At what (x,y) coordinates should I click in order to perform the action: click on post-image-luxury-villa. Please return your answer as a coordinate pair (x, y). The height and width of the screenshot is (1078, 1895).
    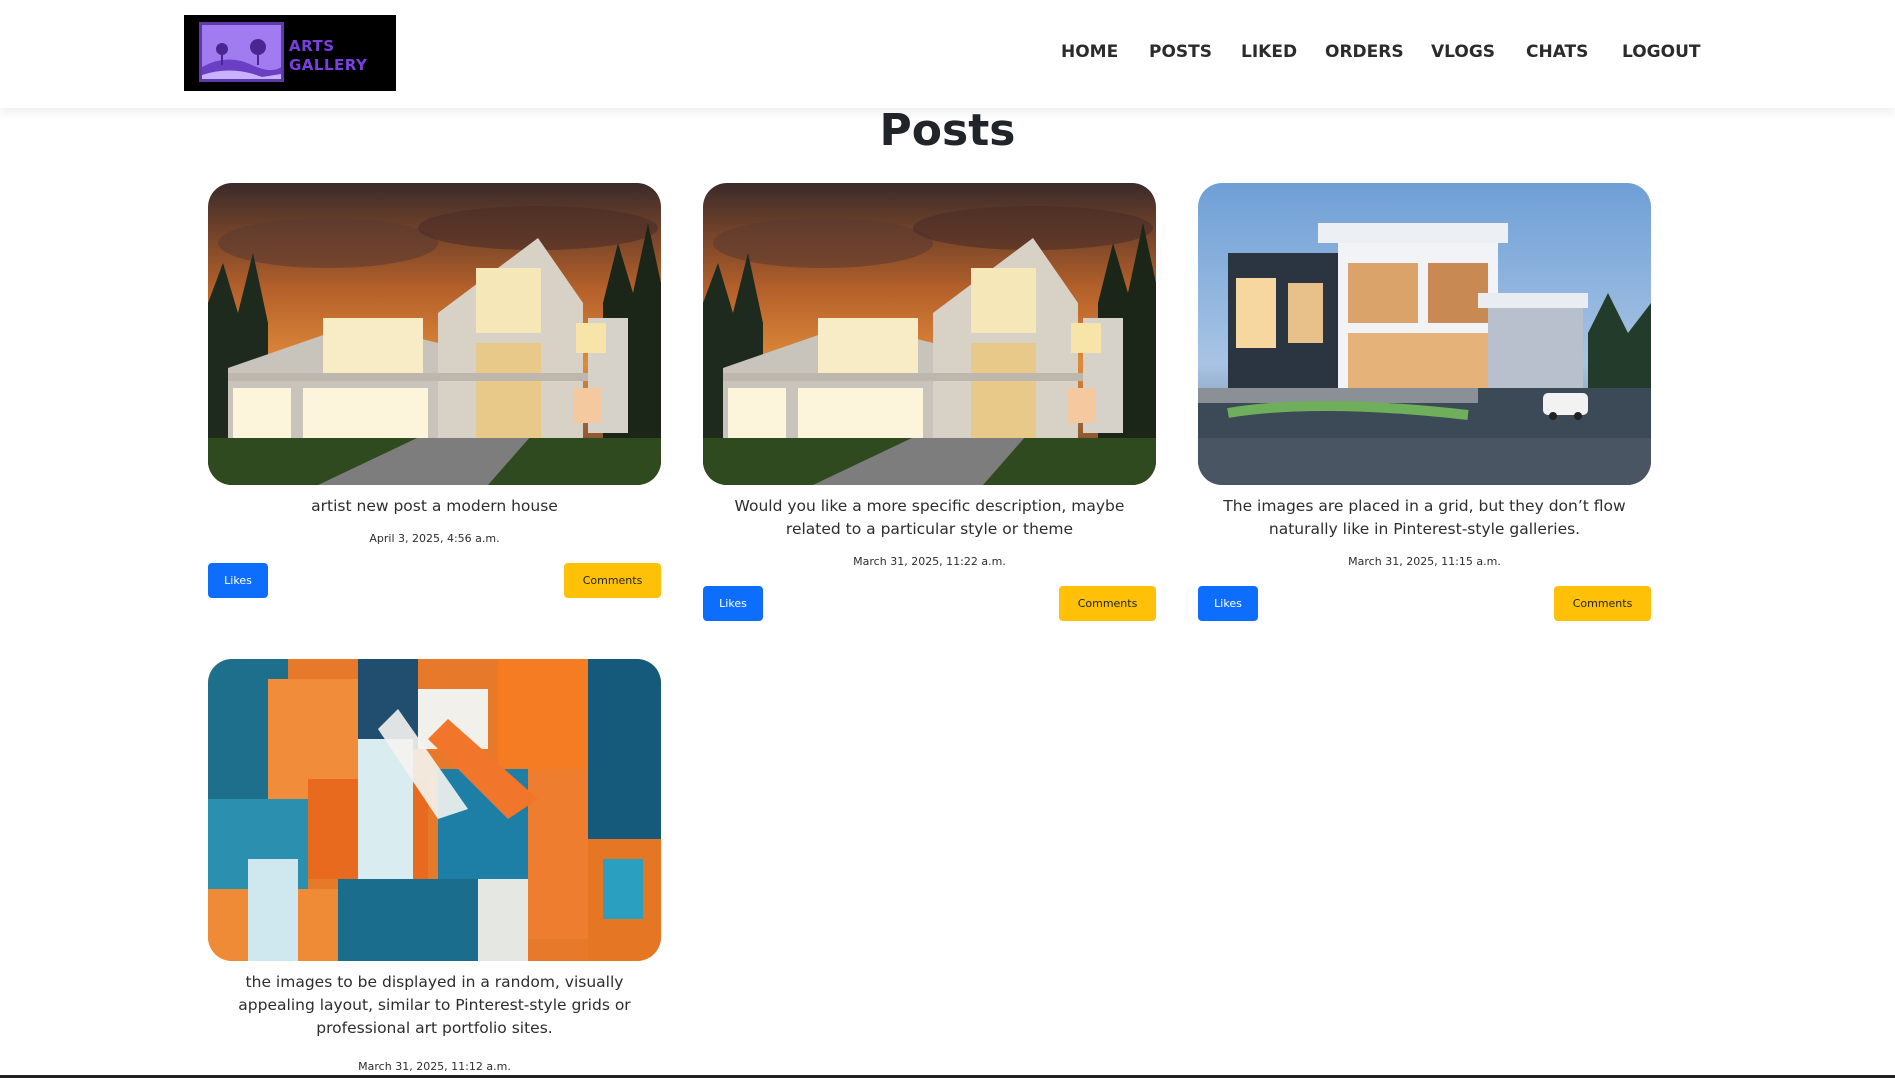
    Looking at the image, I should click on (1424, 334).